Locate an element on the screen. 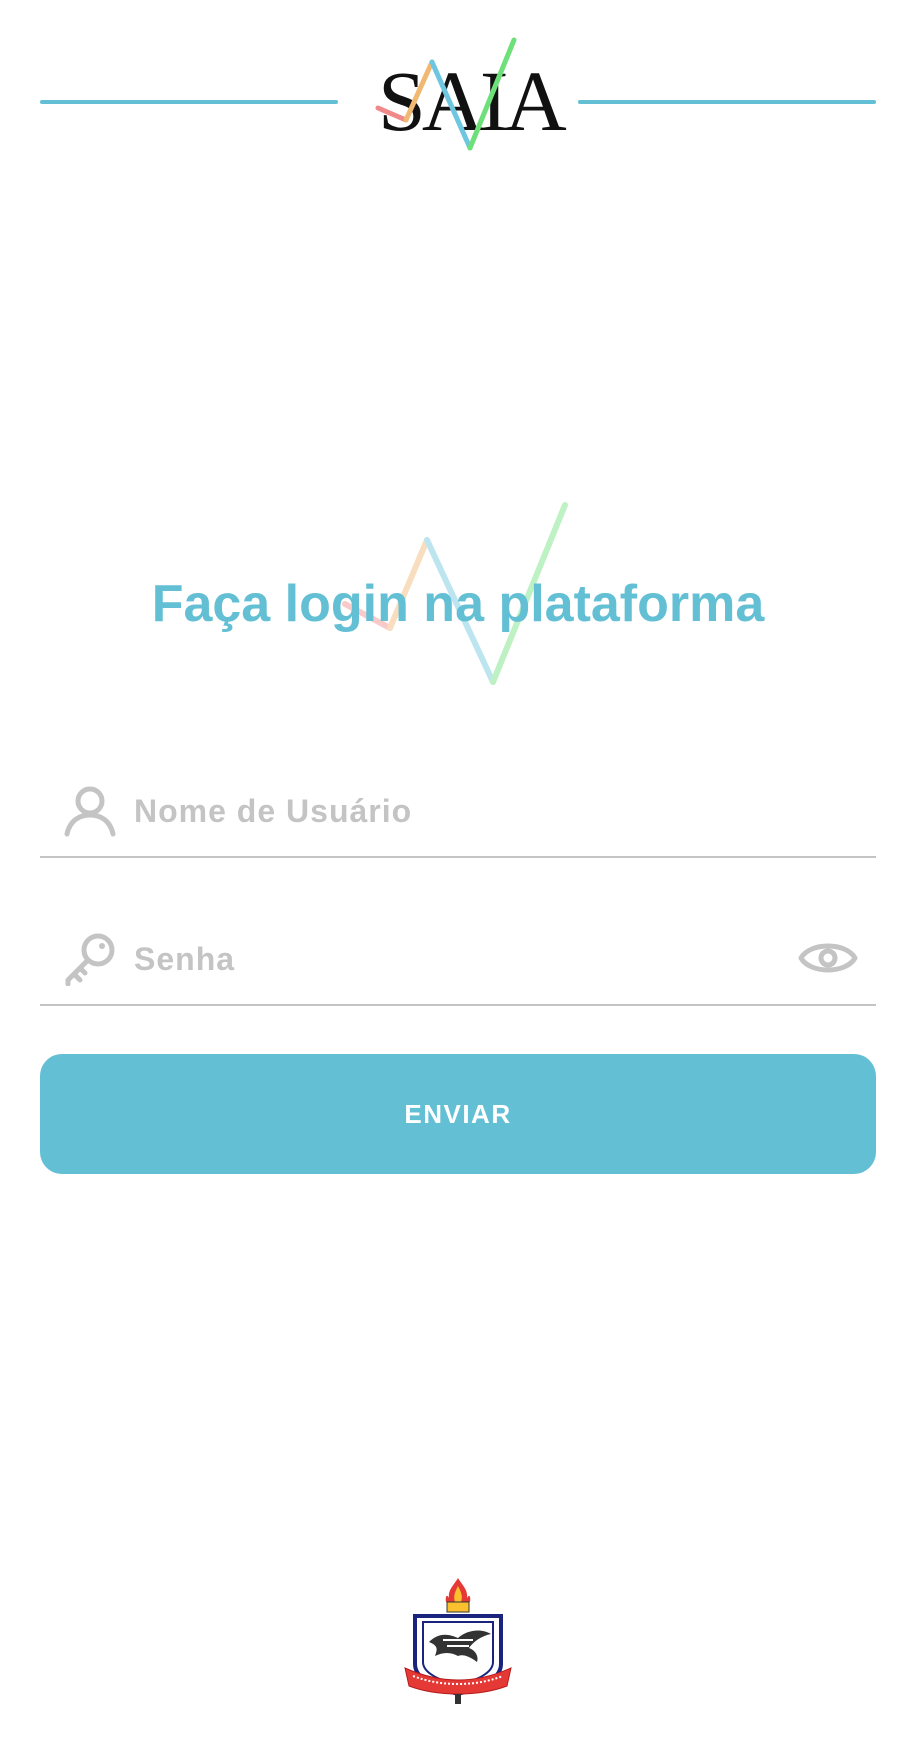  username-input is located at coordinates (454, 811).